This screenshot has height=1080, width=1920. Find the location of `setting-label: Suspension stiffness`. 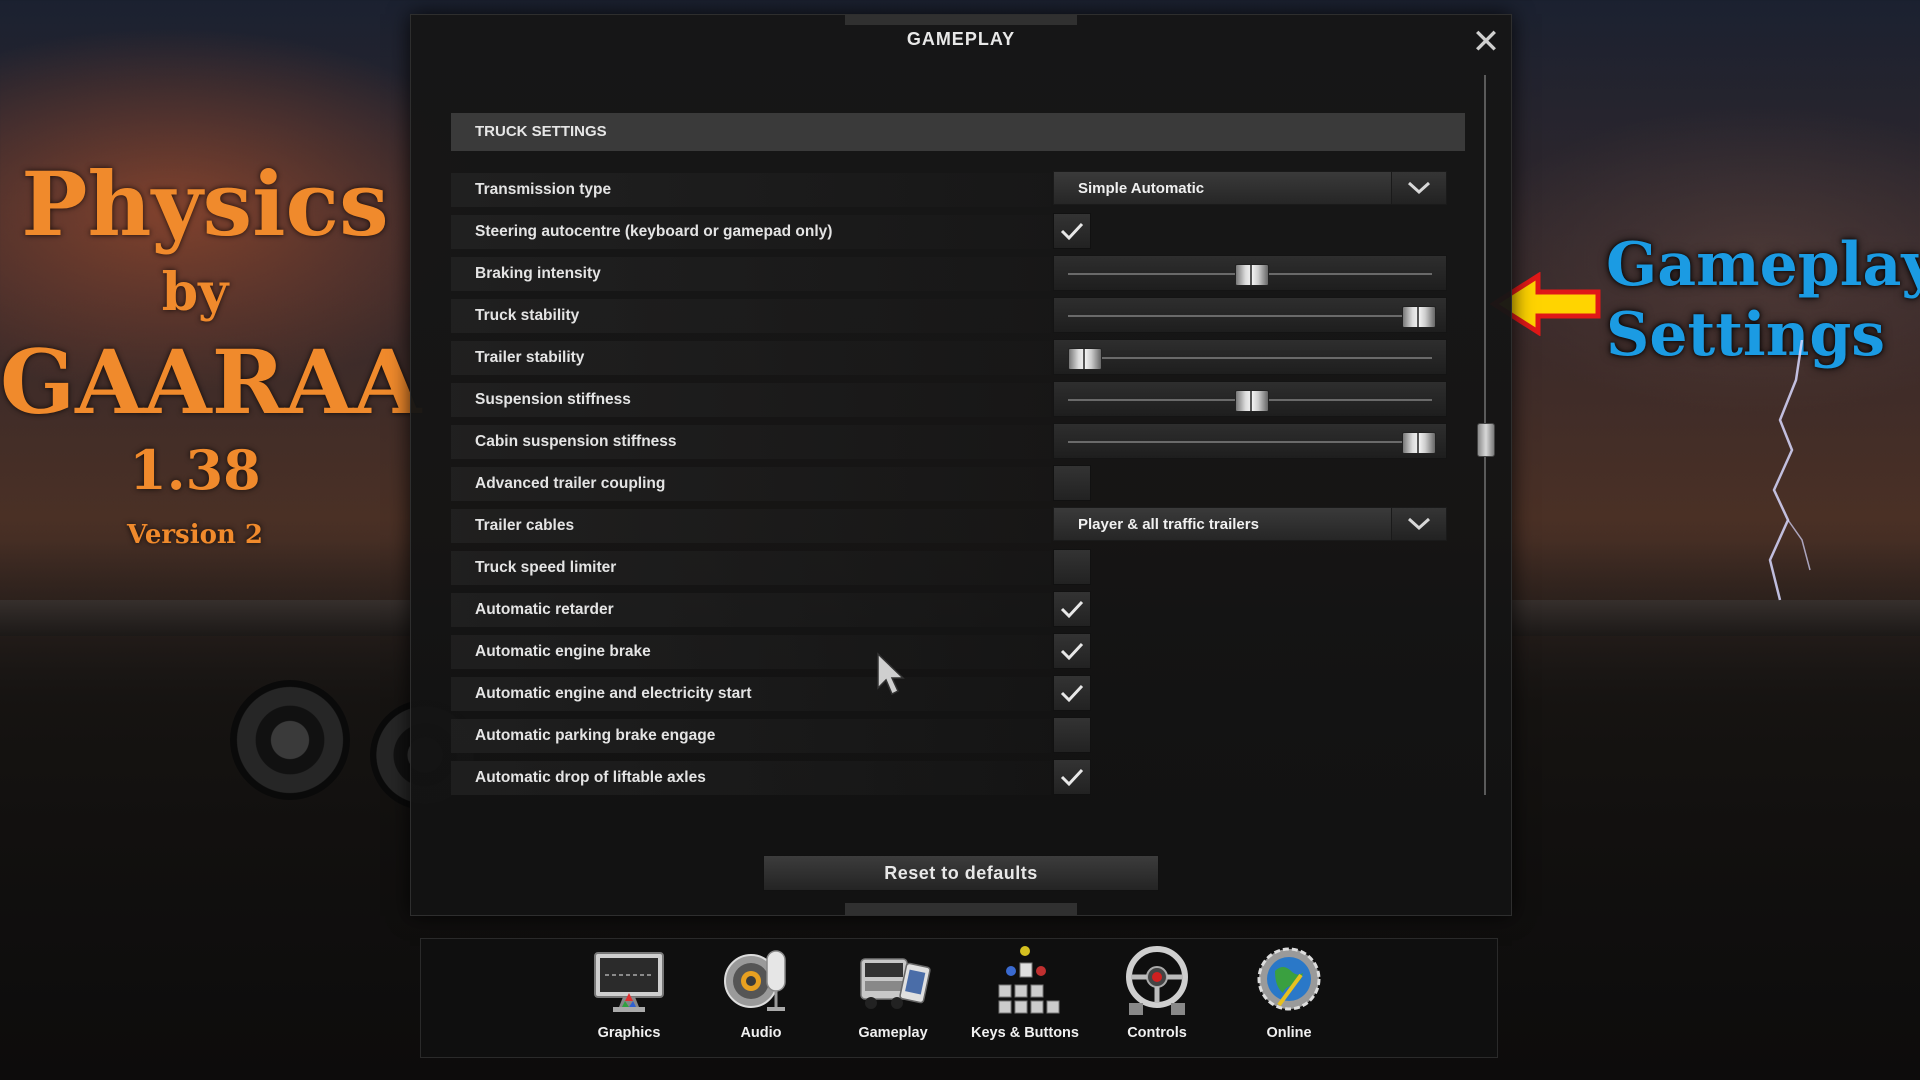

setting-label: Suspension stiffness is located at coordinates (751, 400).